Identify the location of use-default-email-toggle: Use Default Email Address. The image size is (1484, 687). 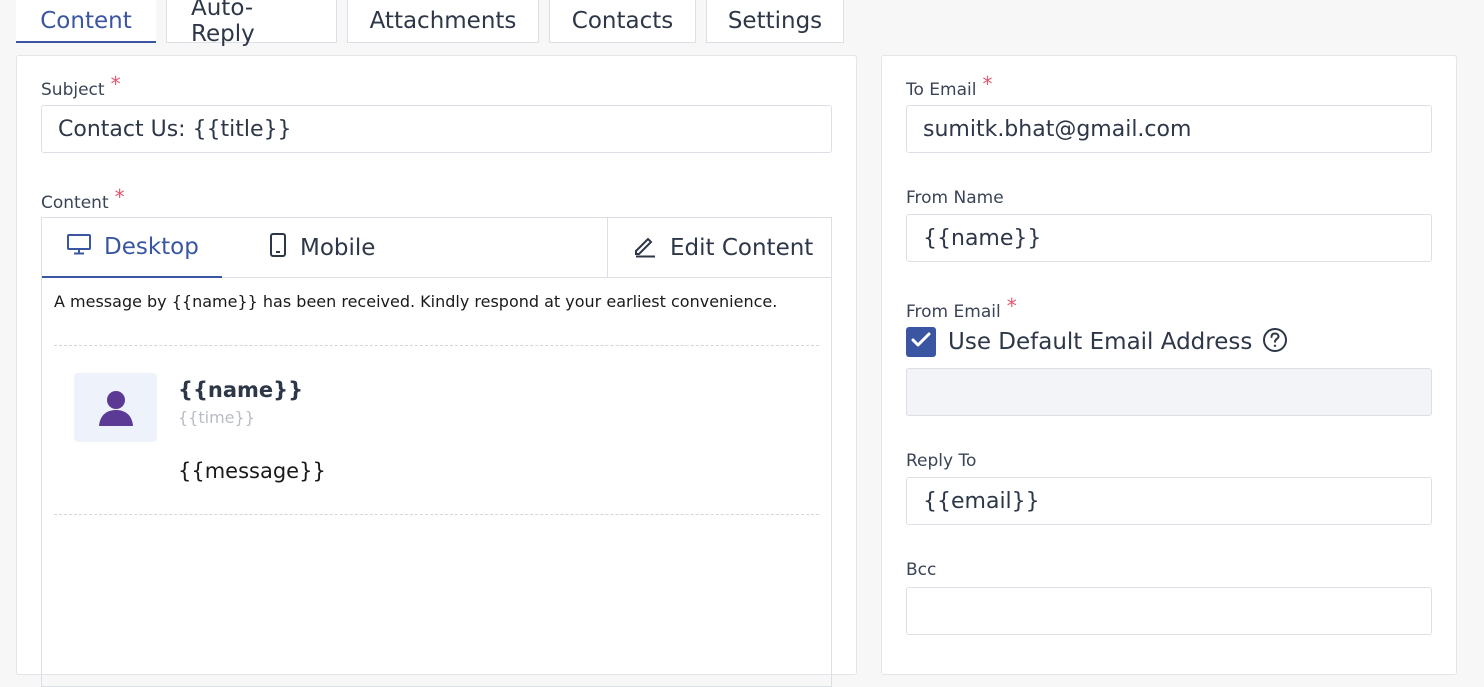
(1097, 342).